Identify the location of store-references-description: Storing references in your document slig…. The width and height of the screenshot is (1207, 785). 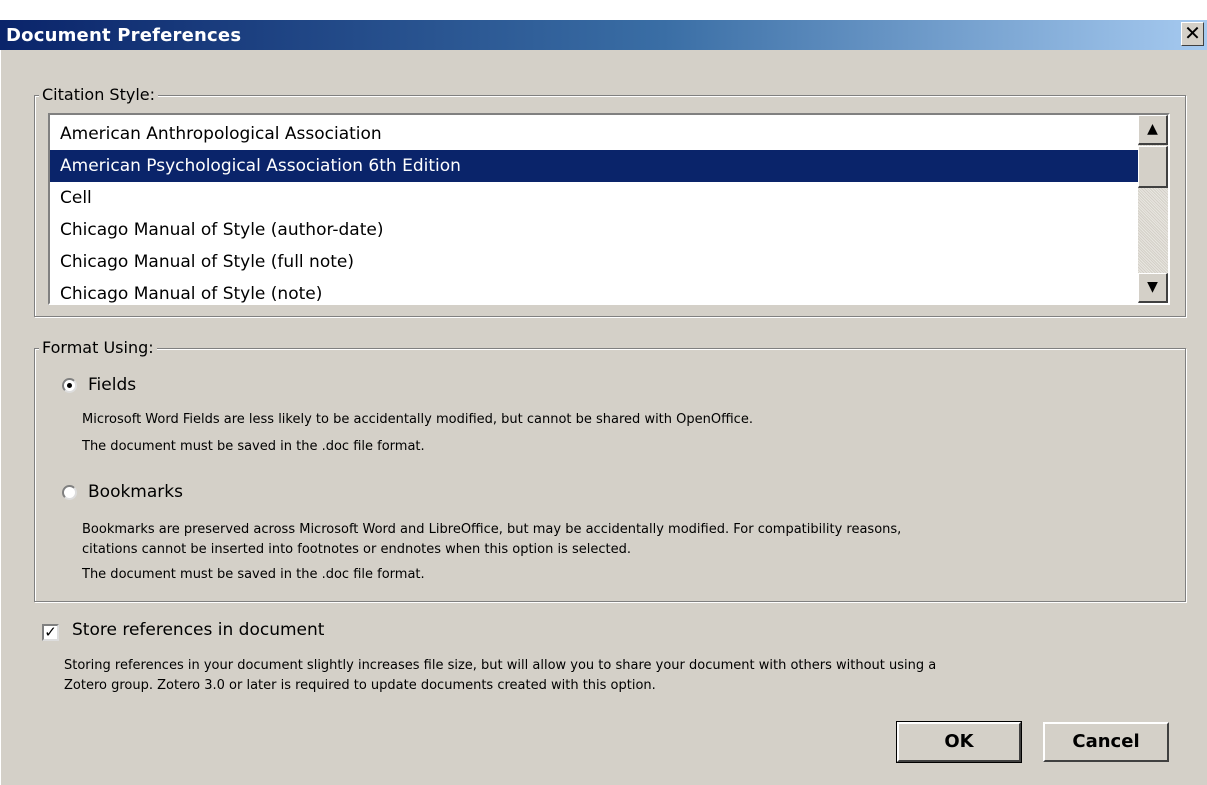
(500, 676).